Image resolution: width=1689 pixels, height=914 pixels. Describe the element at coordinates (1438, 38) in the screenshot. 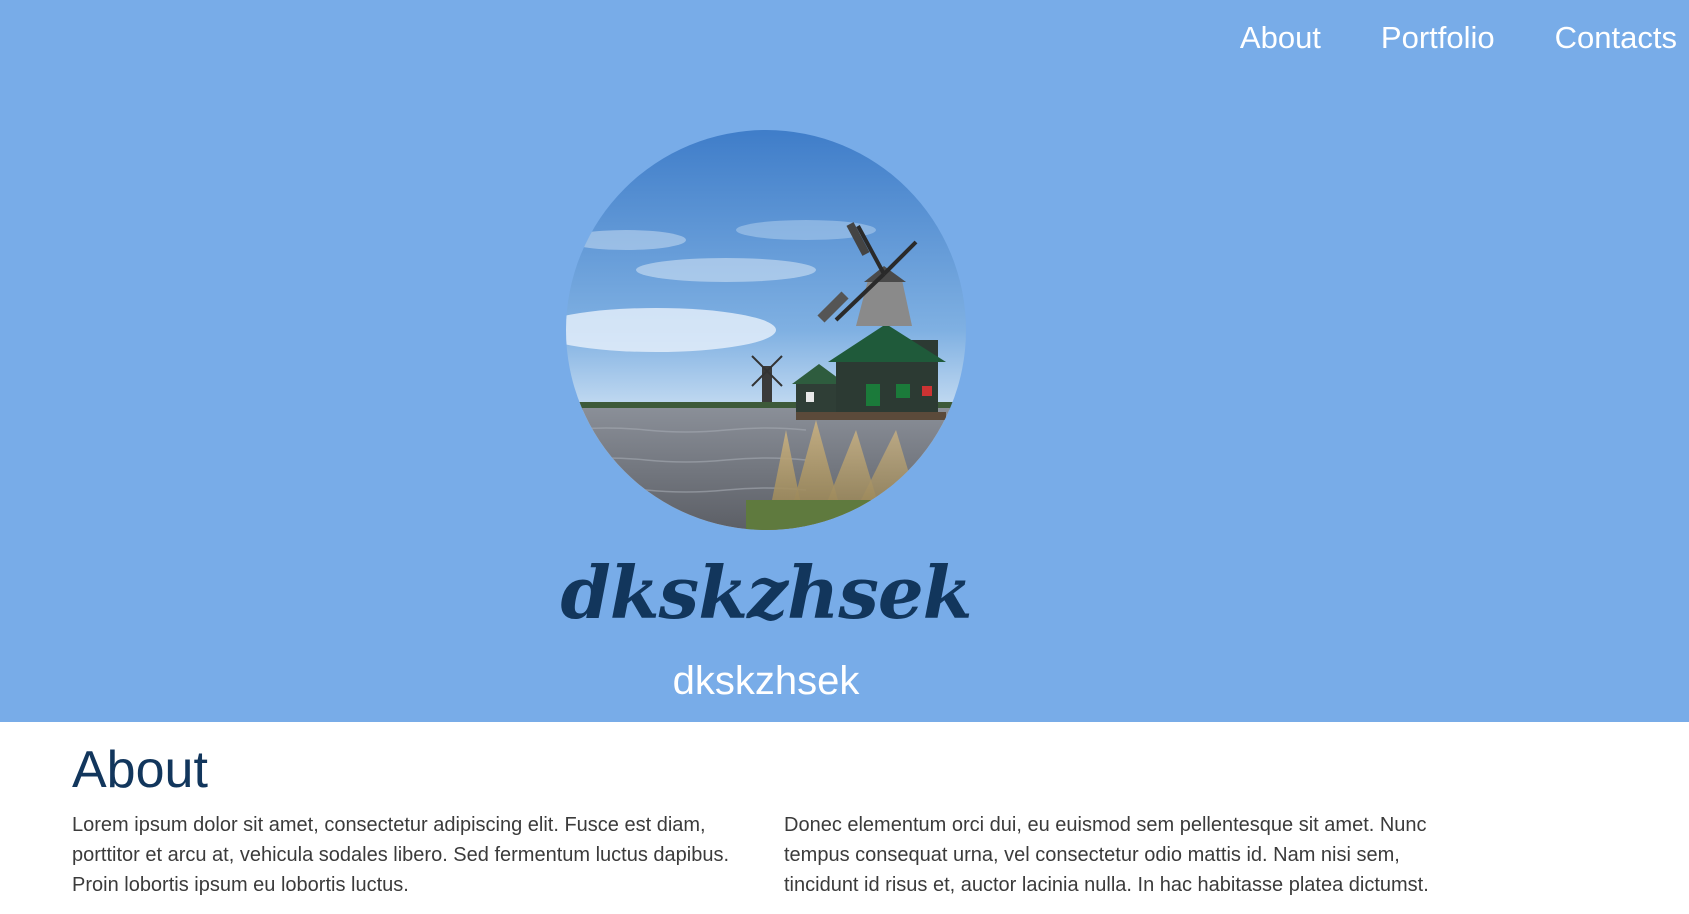

I see `nav-link-portfolio: Portfolio` at that location.